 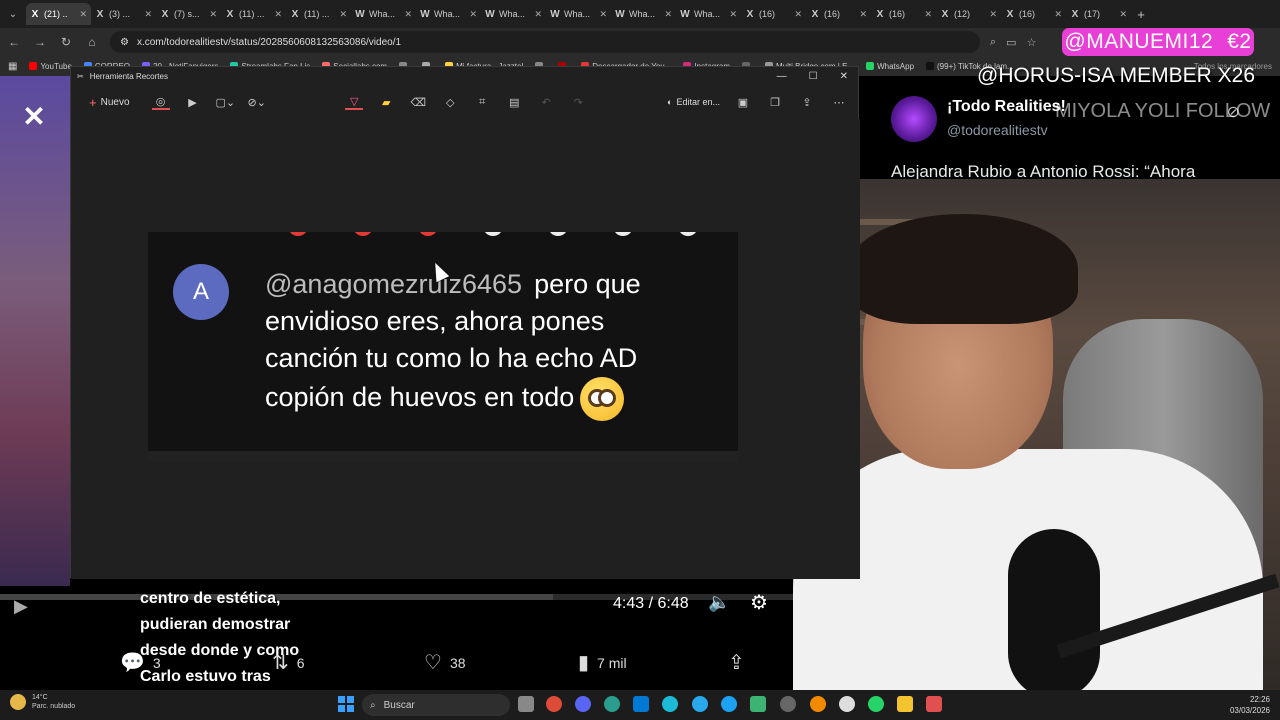 I want to click on tweet-author-name: ¡Todo Realities!, so click(x=1006, y=107).